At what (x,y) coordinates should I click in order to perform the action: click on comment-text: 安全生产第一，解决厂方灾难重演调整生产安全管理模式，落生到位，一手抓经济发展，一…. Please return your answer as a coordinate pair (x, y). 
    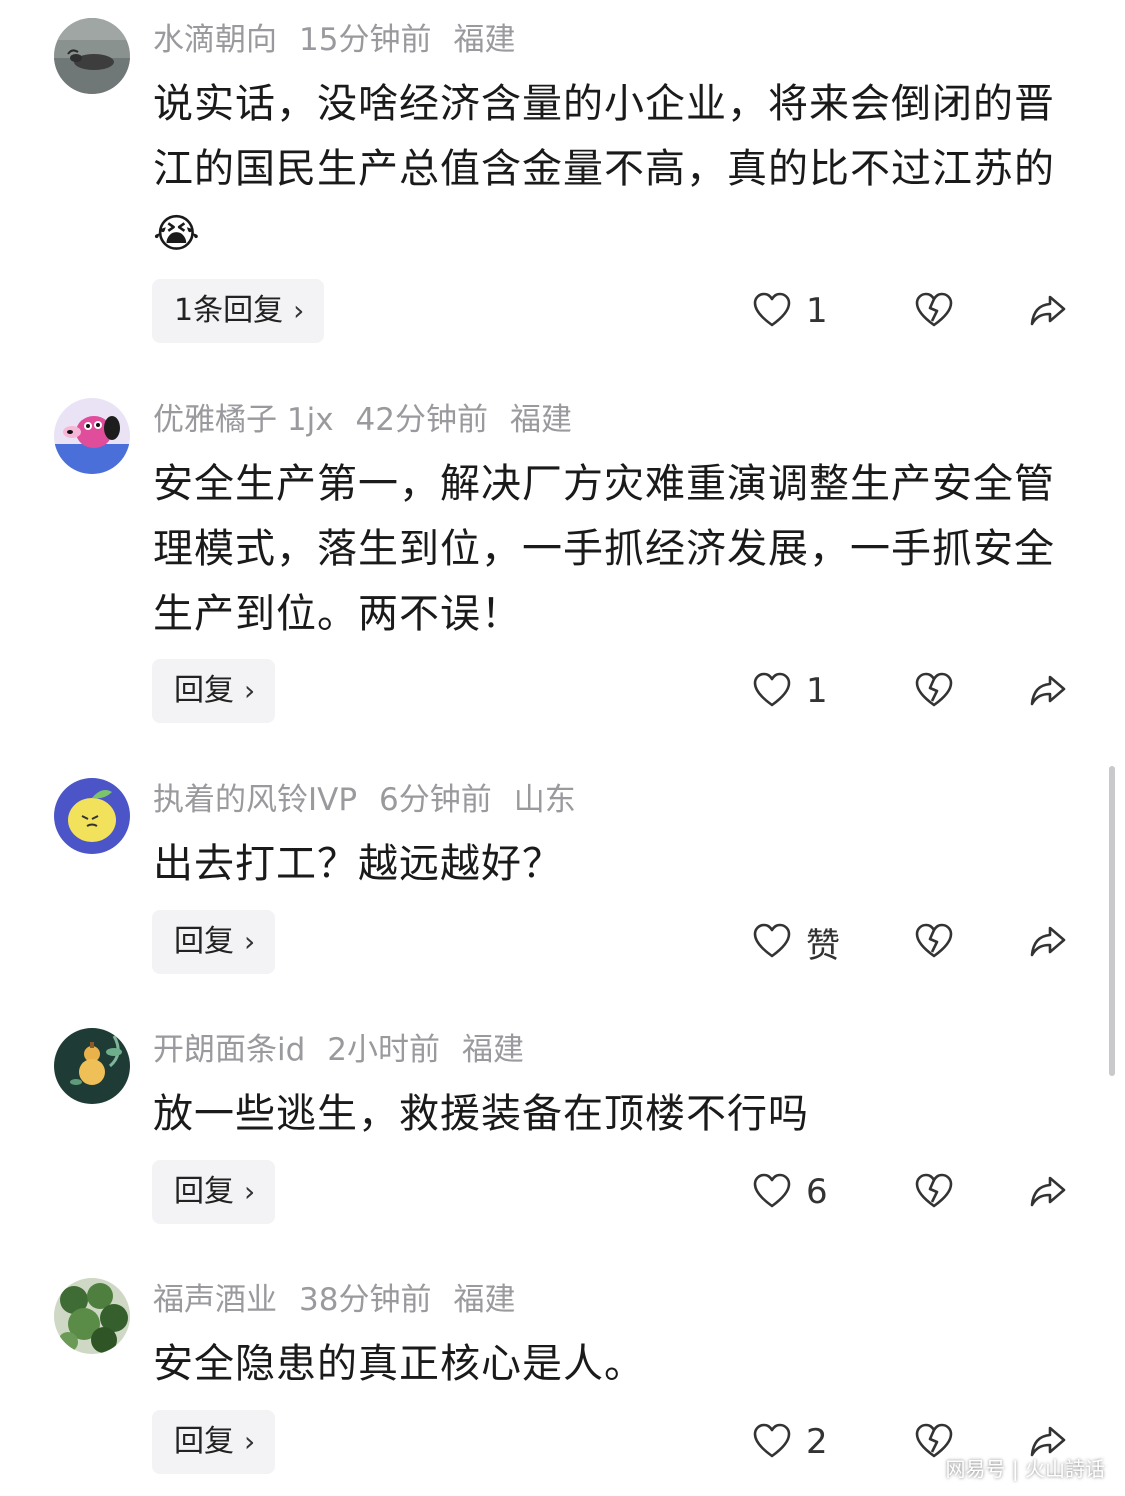
    Looking at the image, I should click on (604, 549).